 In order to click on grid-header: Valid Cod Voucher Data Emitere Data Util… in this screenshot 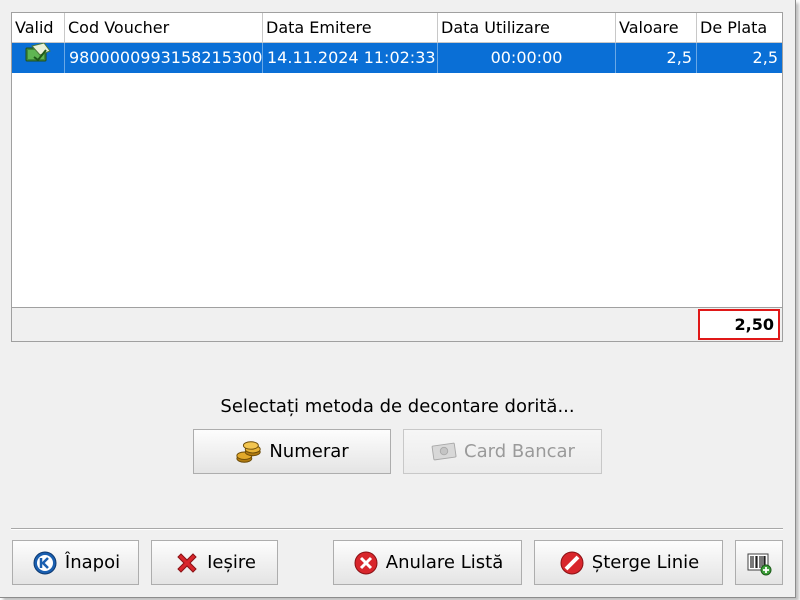, I will do `click(397, 28)`.